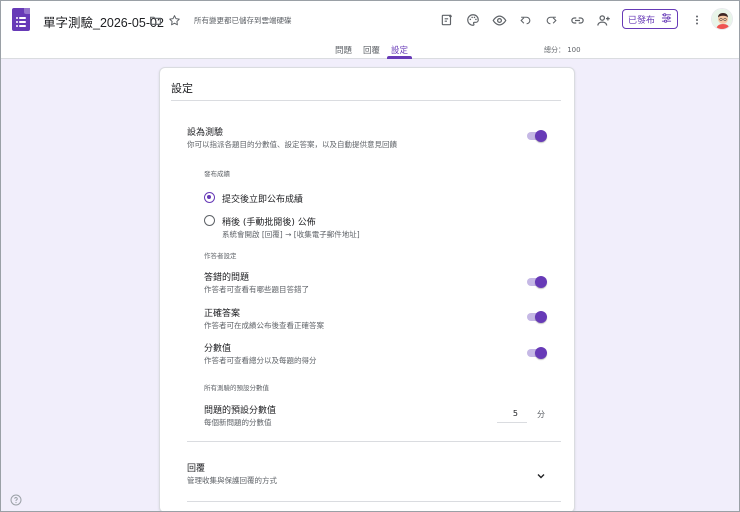 Image resolution: width=740 pixels, height=512 pixels. Describe the element at coordinates (232, 480) in the screenshot. I see `responses-section-description: 管理收集與保護回覆的方式` at that location.